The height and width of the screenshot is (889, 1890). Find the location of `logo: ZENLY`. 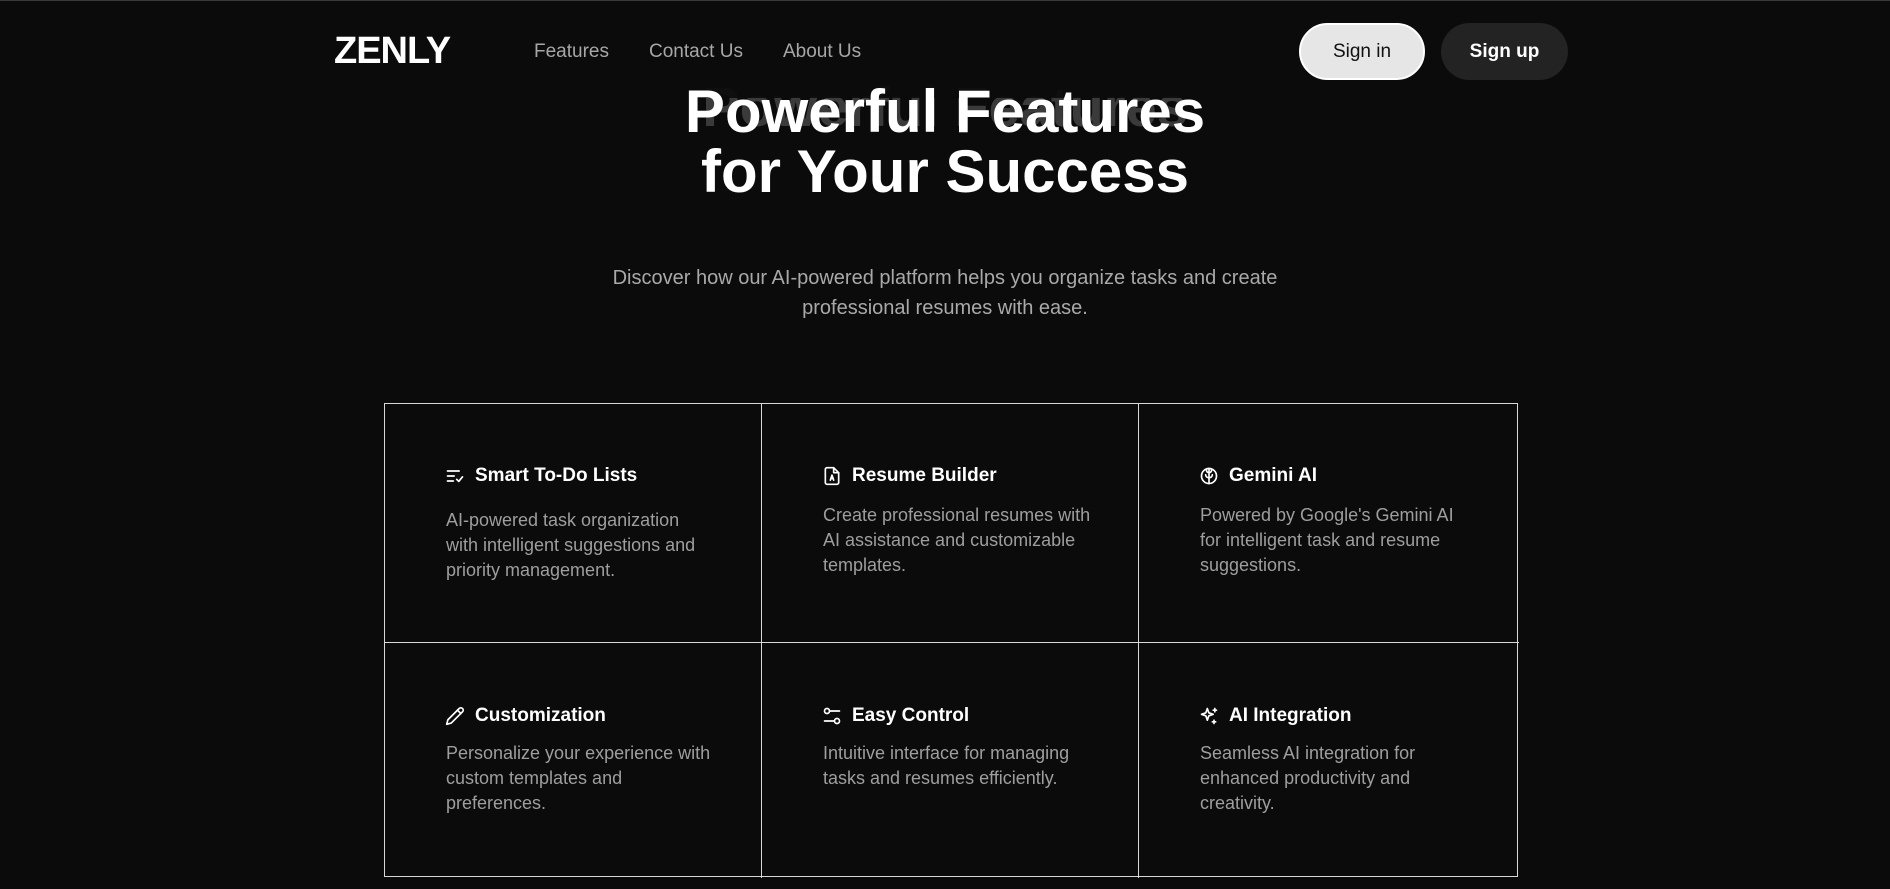

logo: ZENLY is located at coordinates (392, 51).